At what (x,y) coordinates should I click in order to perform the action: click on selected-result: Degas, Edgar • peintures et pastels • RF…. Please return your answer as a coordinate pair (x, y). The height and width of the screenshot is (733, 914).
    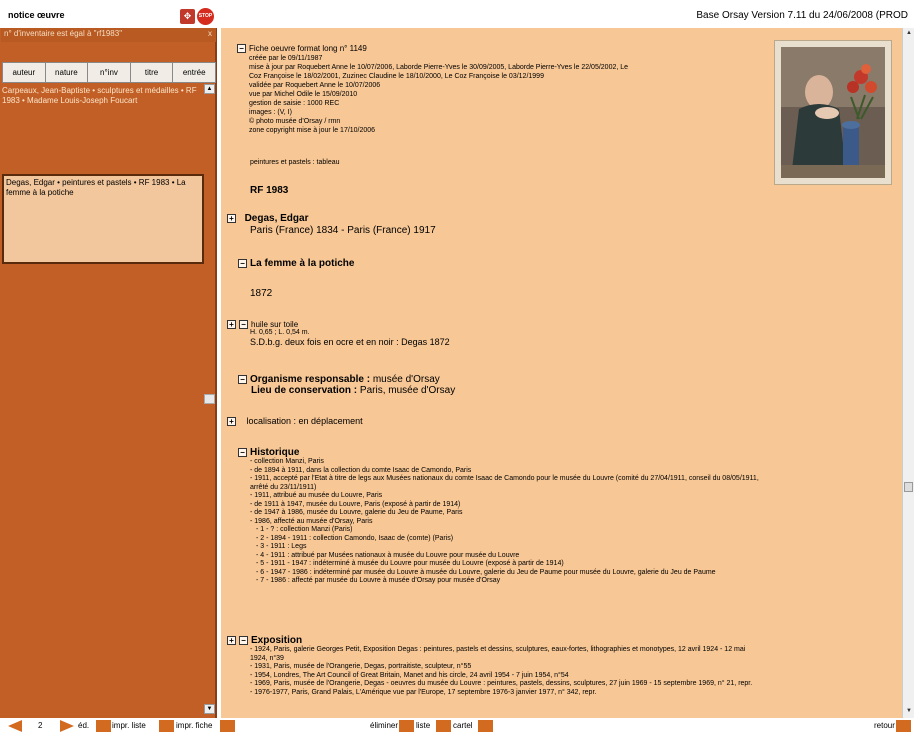
    Looking at the image, I should click on (103, 219).